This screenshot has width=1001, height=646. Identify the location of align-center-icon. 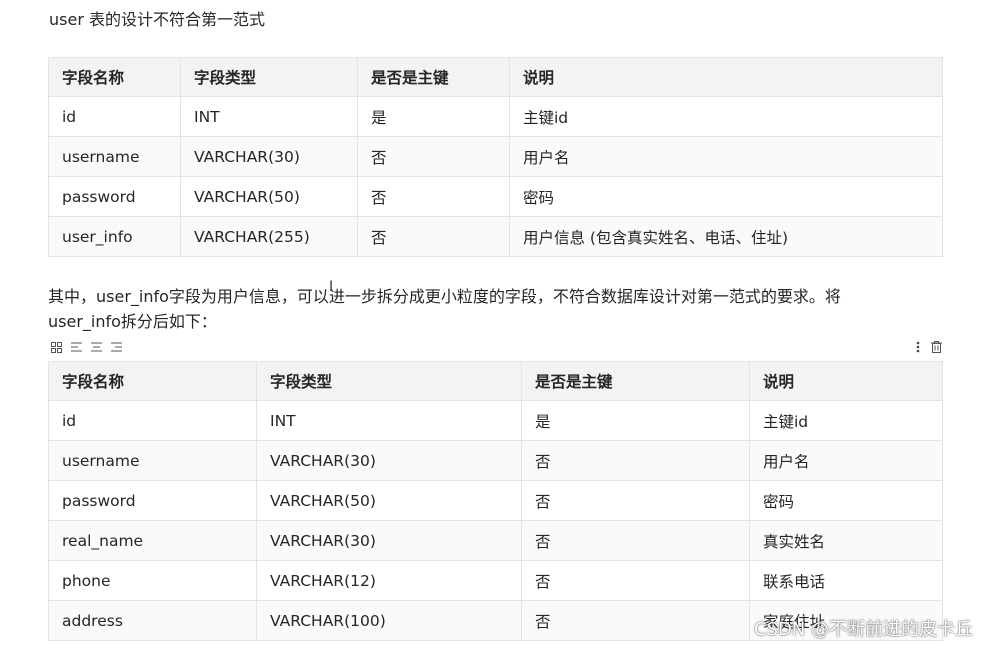
(96, 347).